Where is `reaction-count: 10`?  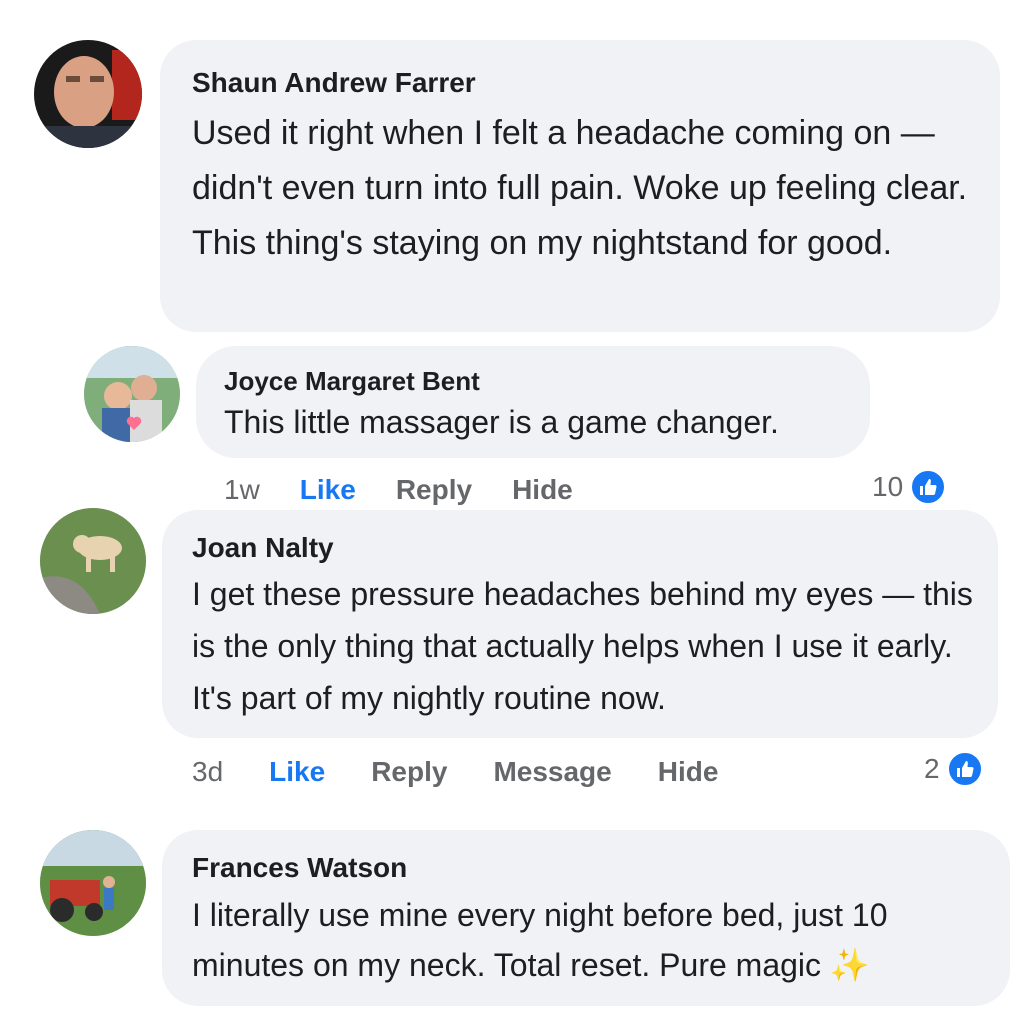
reaction-count: 10 is located at coordinates (910, 487).